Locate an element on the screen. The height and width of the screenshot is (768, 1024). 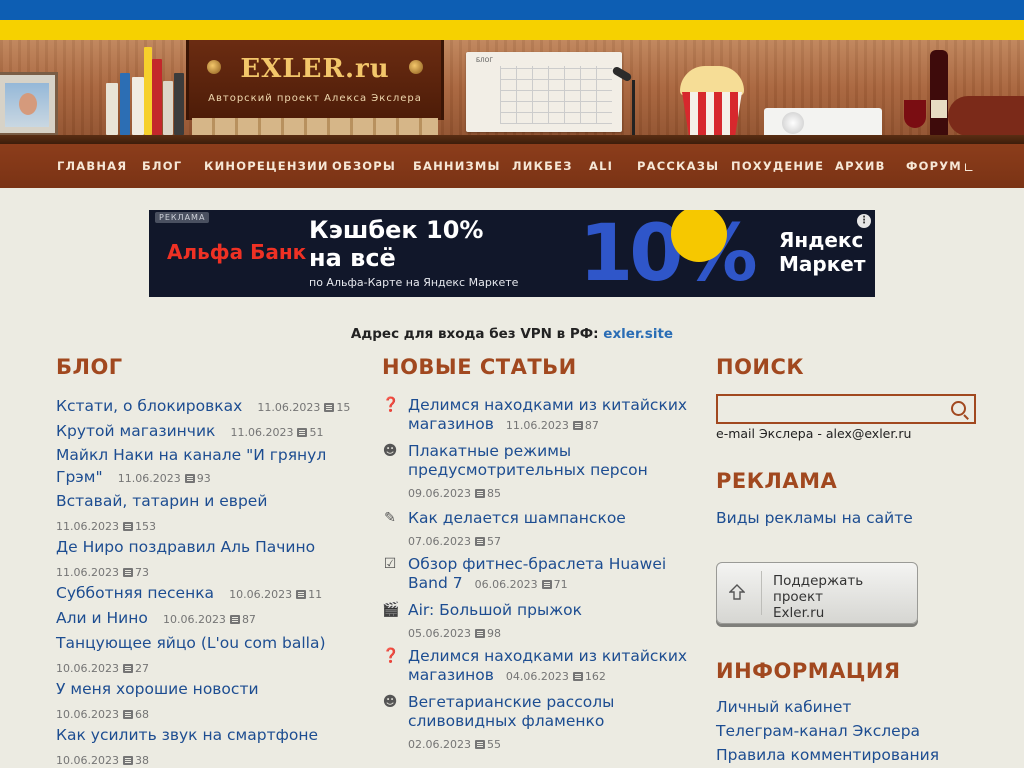
article-comments: 71 is located at coordinates (561, 584).